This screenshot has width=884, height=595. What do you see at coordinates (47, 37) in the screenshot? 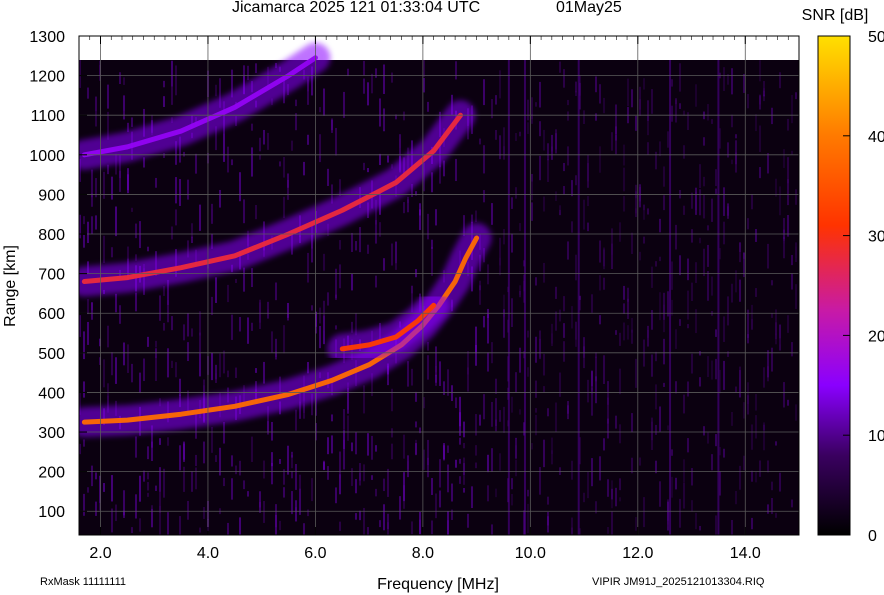
I see `y-tick-label: 1300` at bounding box center [47, 37].